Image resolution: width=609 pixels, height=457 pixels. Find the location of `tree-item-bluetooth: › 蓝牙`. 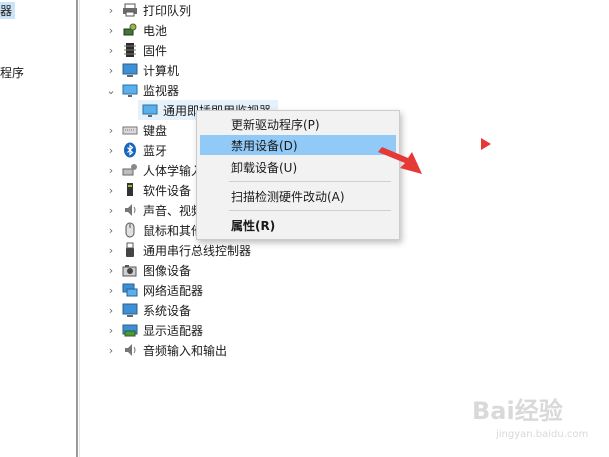

tree-item-bluetooth: › 蓝牙 is located at coordinates (136, 150).